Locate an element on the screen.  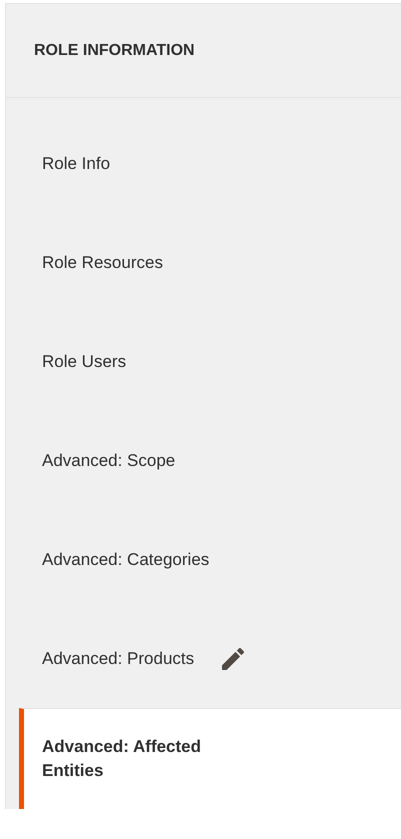
tab: Role Info is located at coordinates (203, 163).